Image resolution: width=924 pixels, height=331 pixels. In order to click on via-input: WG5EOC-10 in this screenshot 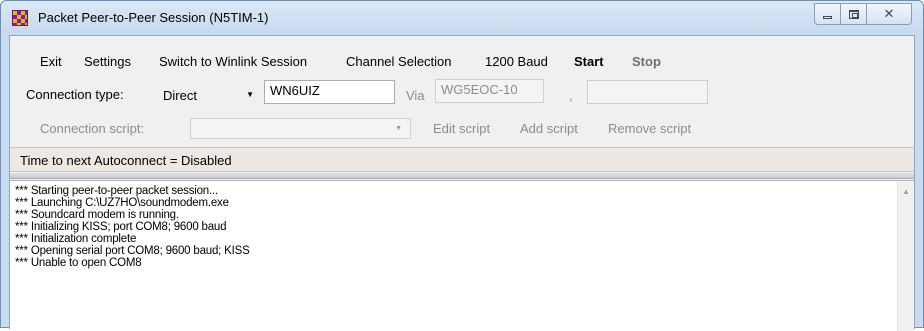, I will do `click(489, 91)`.